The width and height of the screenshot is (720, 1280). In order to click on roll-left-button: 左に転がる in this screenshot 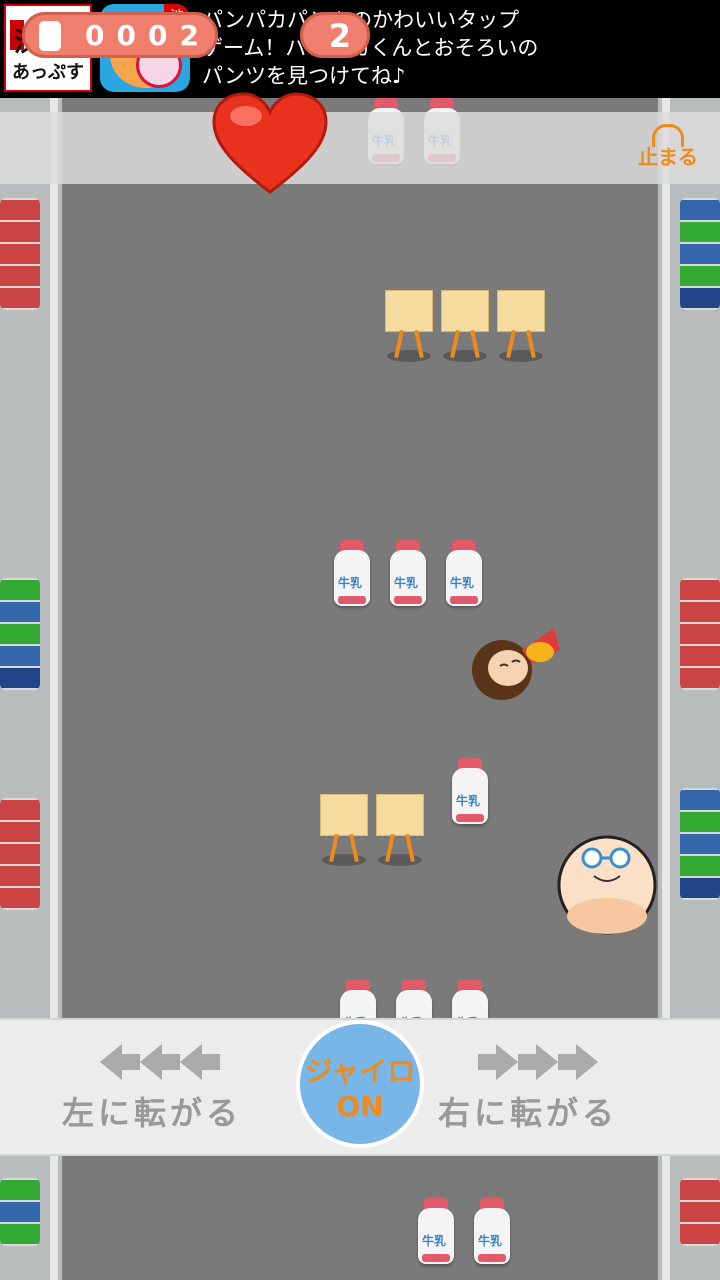, I will do `click(152, 1111)`.